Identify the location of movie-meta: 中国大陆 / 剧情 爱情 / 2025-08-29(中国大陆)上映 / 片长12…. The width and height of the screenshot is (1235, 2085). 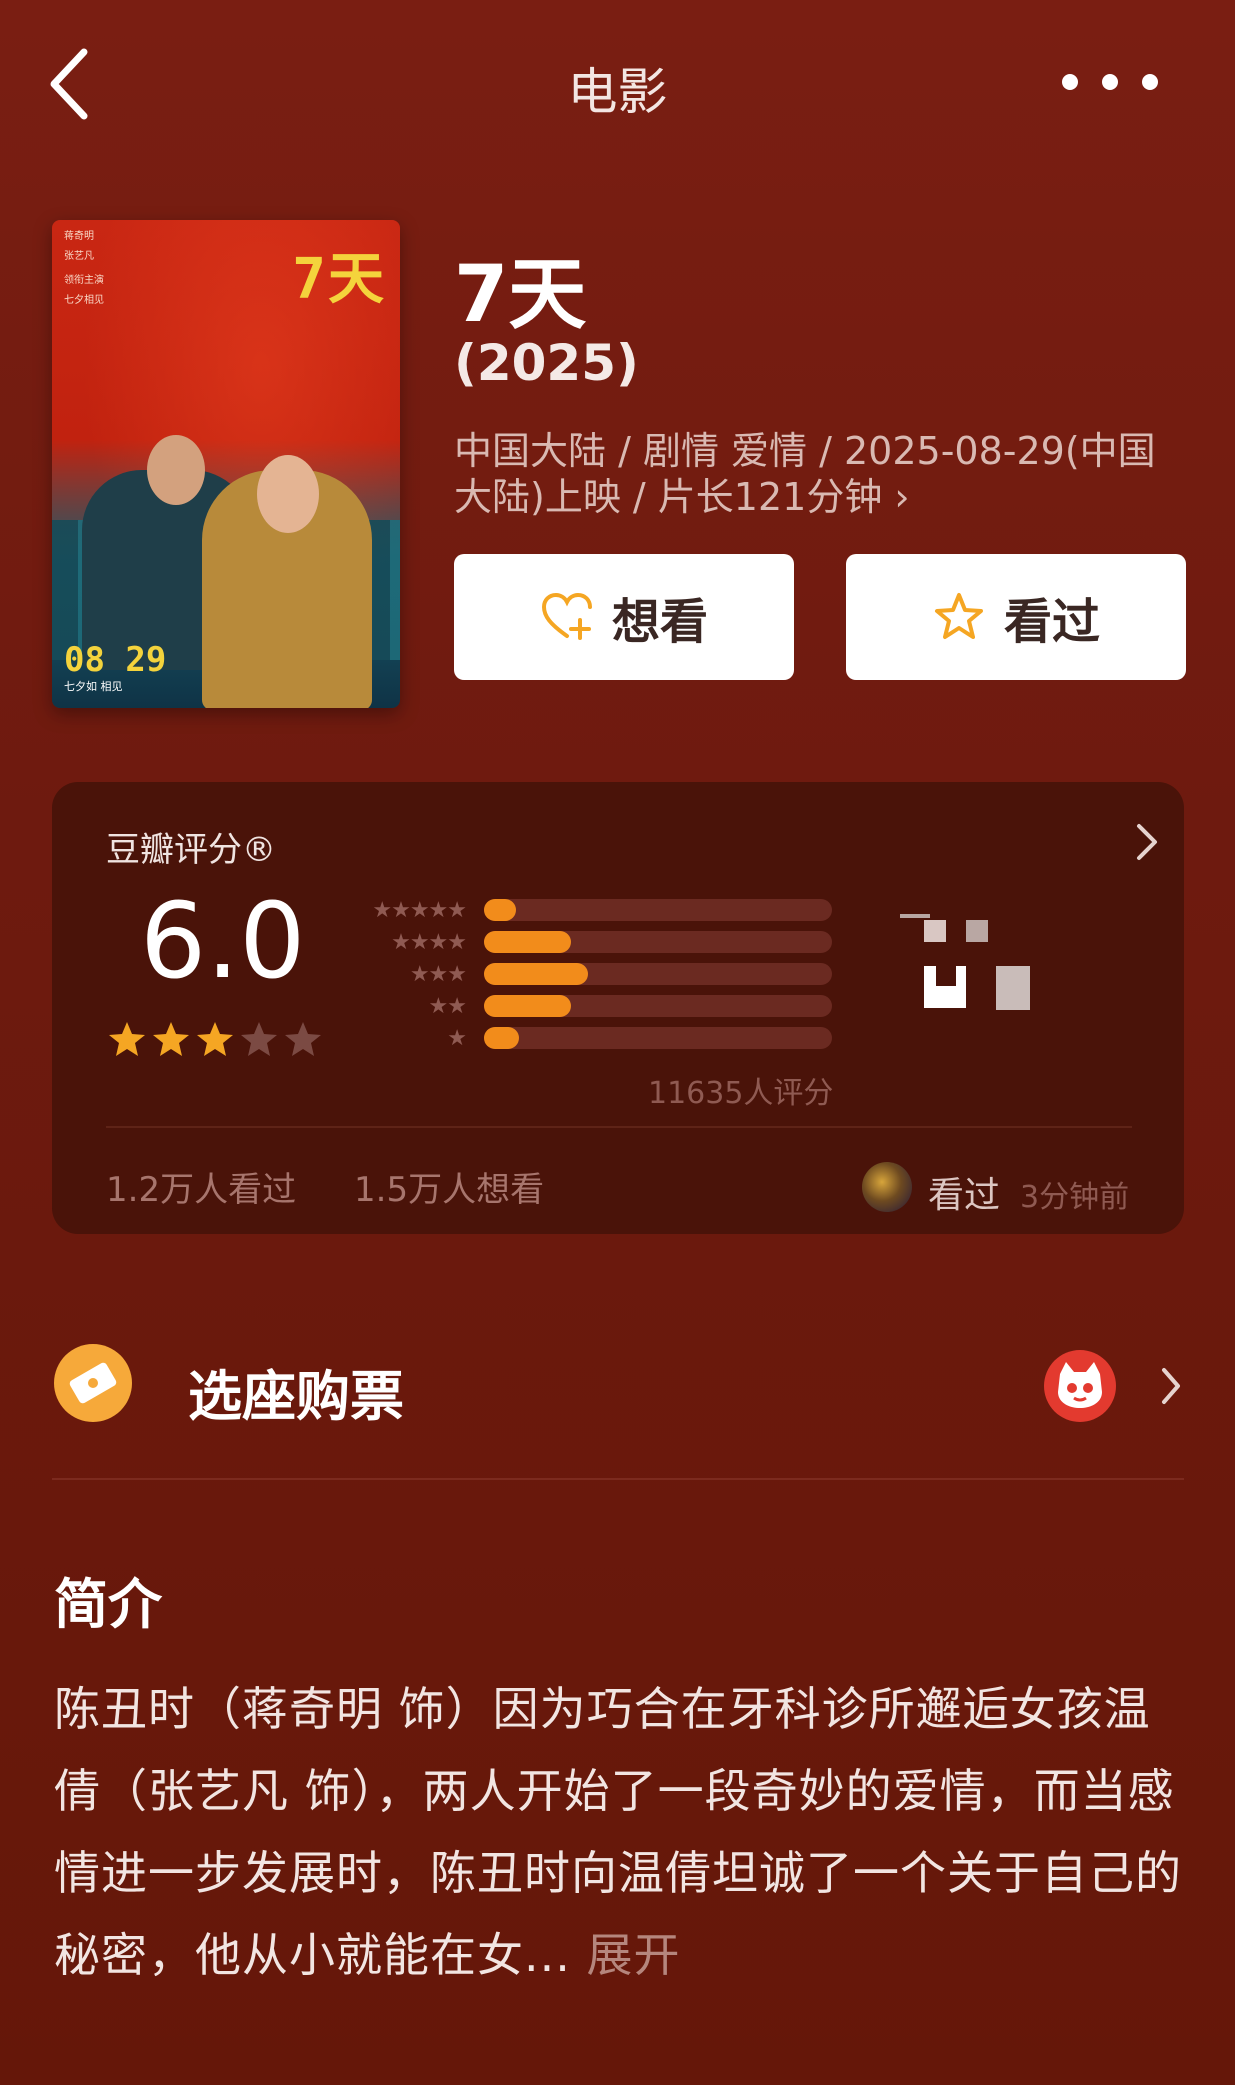
(819, 474).